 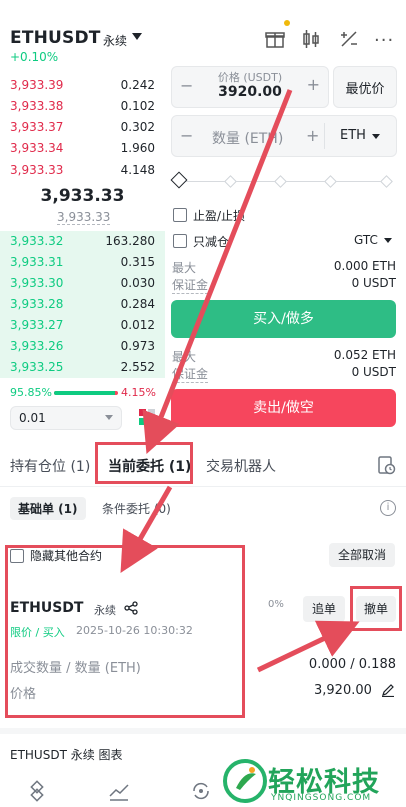 I want to click on ask-row: 3,933.37 0.302, so click(x=82, y=127).